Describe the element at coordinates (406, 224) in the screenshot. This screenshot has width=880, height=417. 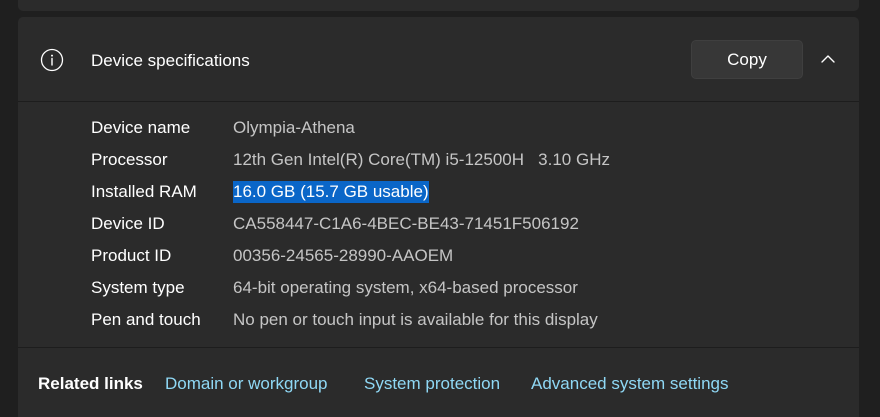
I see `spec-value: CA558447-C1A6-4BEC-BE43-71451F506192` at that location.